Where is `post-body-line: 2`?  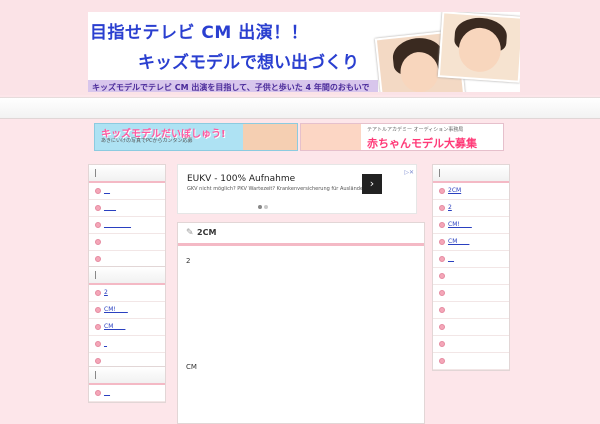
post-body-line: 2 is located at coordinates (188, 261).